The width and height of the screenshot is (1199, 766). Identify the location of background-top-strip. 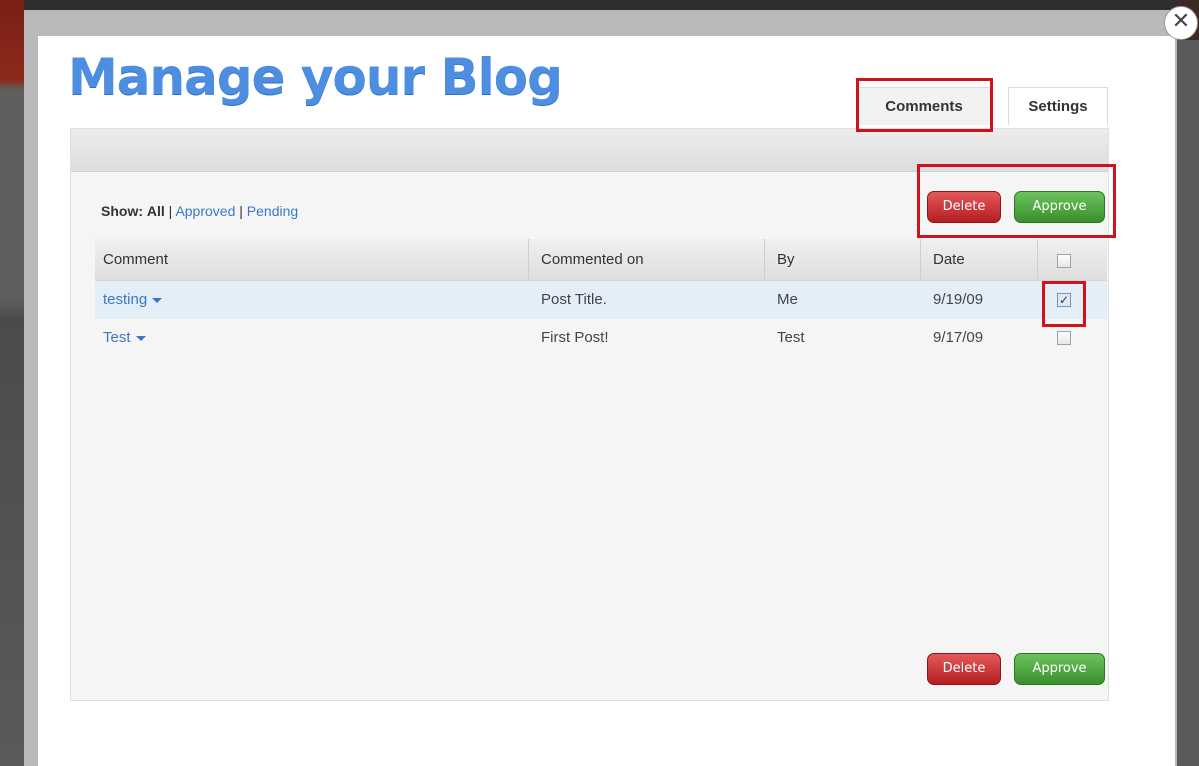
(600, 5).